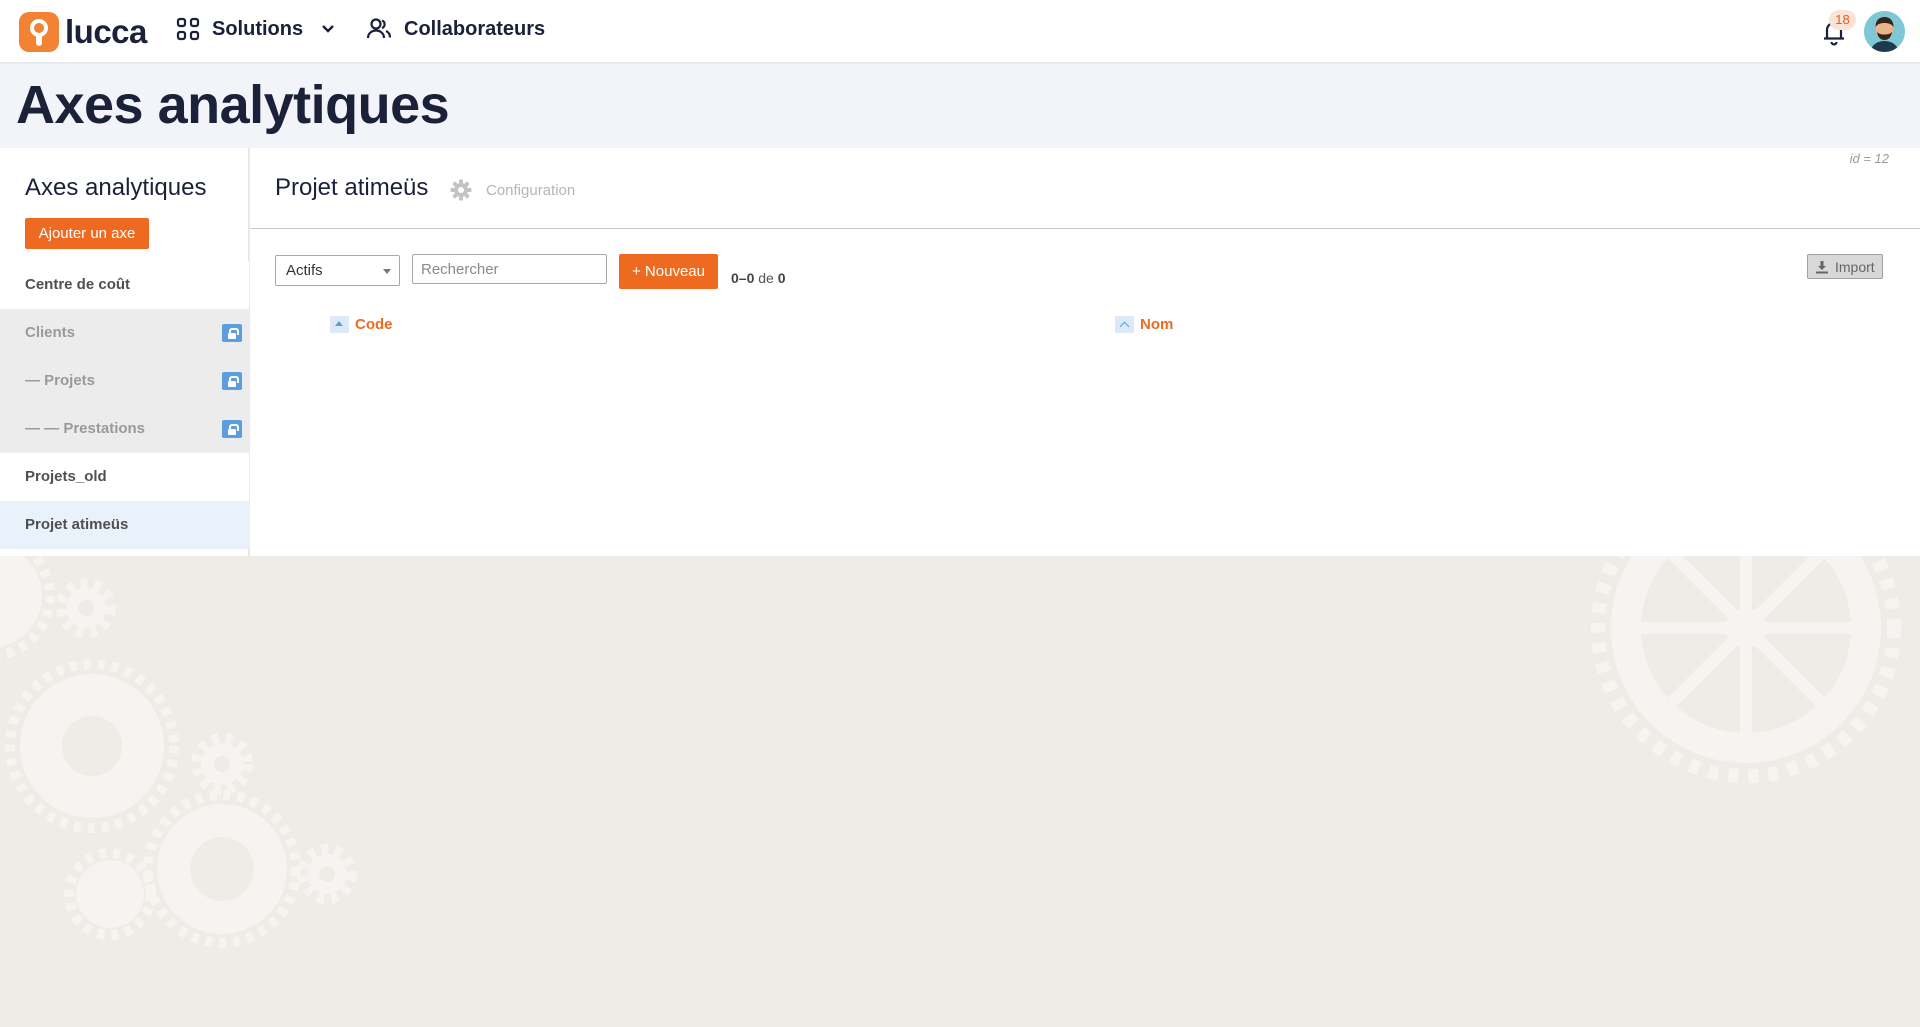 This screenshot has height=1027, width=1920. I want to click on top-bar: lucca Solutions Collaborateurs 18, so click(960, 31).